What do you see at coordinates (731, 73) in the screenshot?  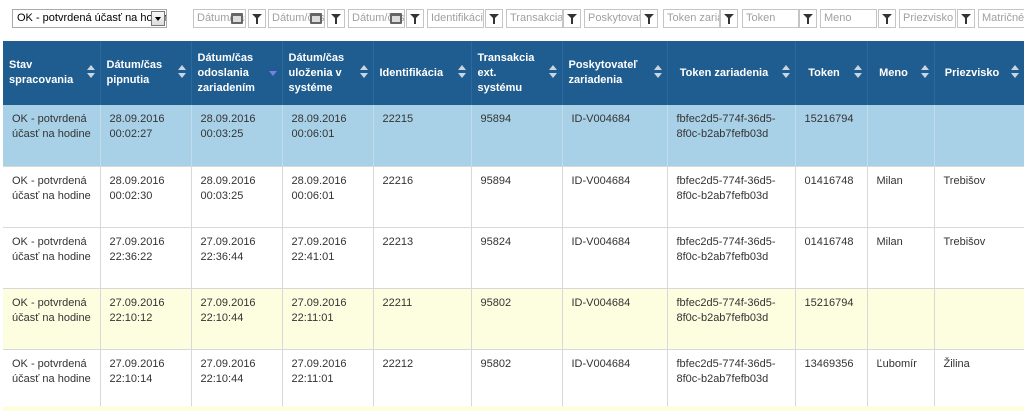 I see `column-header-device-token: Token zariadenia` at bounding box center [731, 73].